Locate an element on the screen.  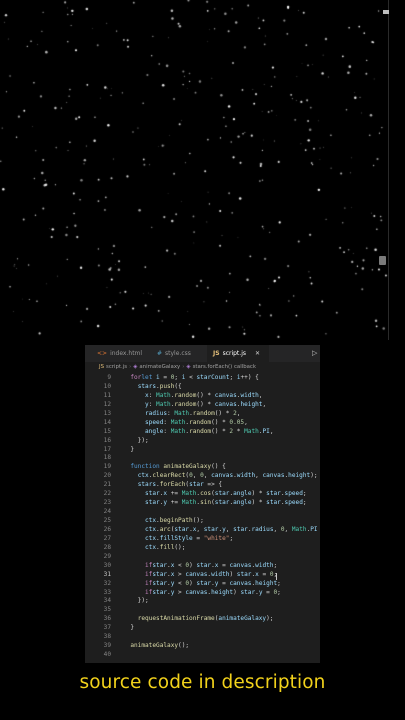
code-text: ifstar.x > canvas.width) star.x = 0; is located at coordinates (211, 574).